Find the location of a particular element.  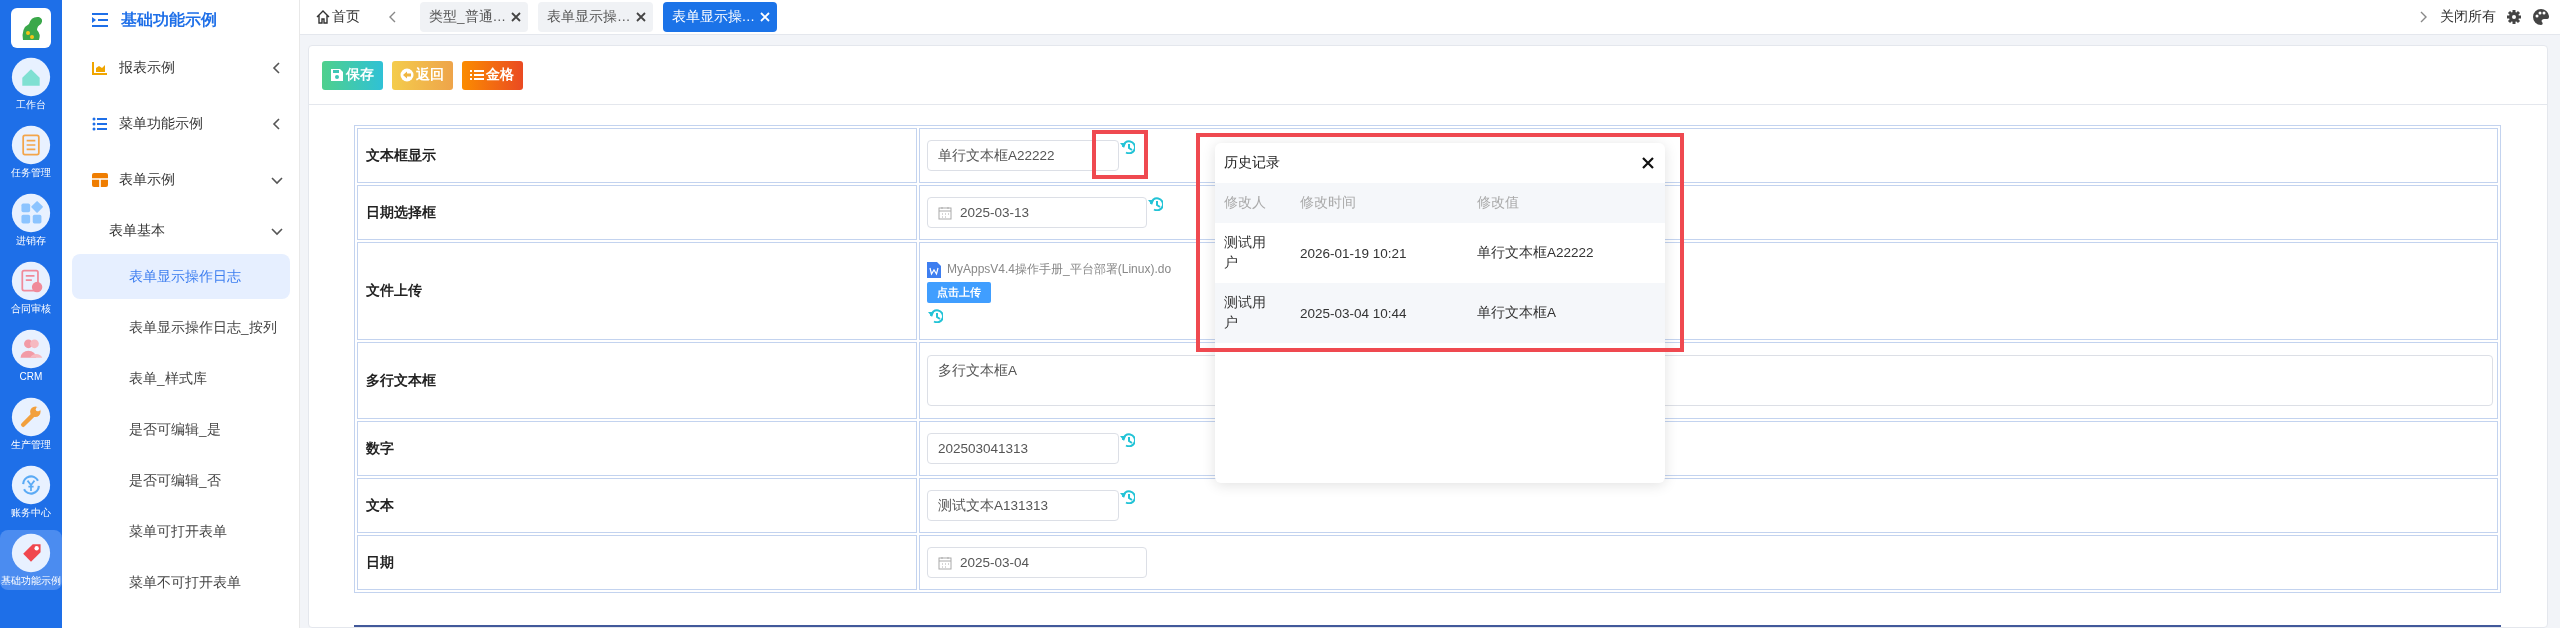

table-icon is located at coordinates (100, 180).